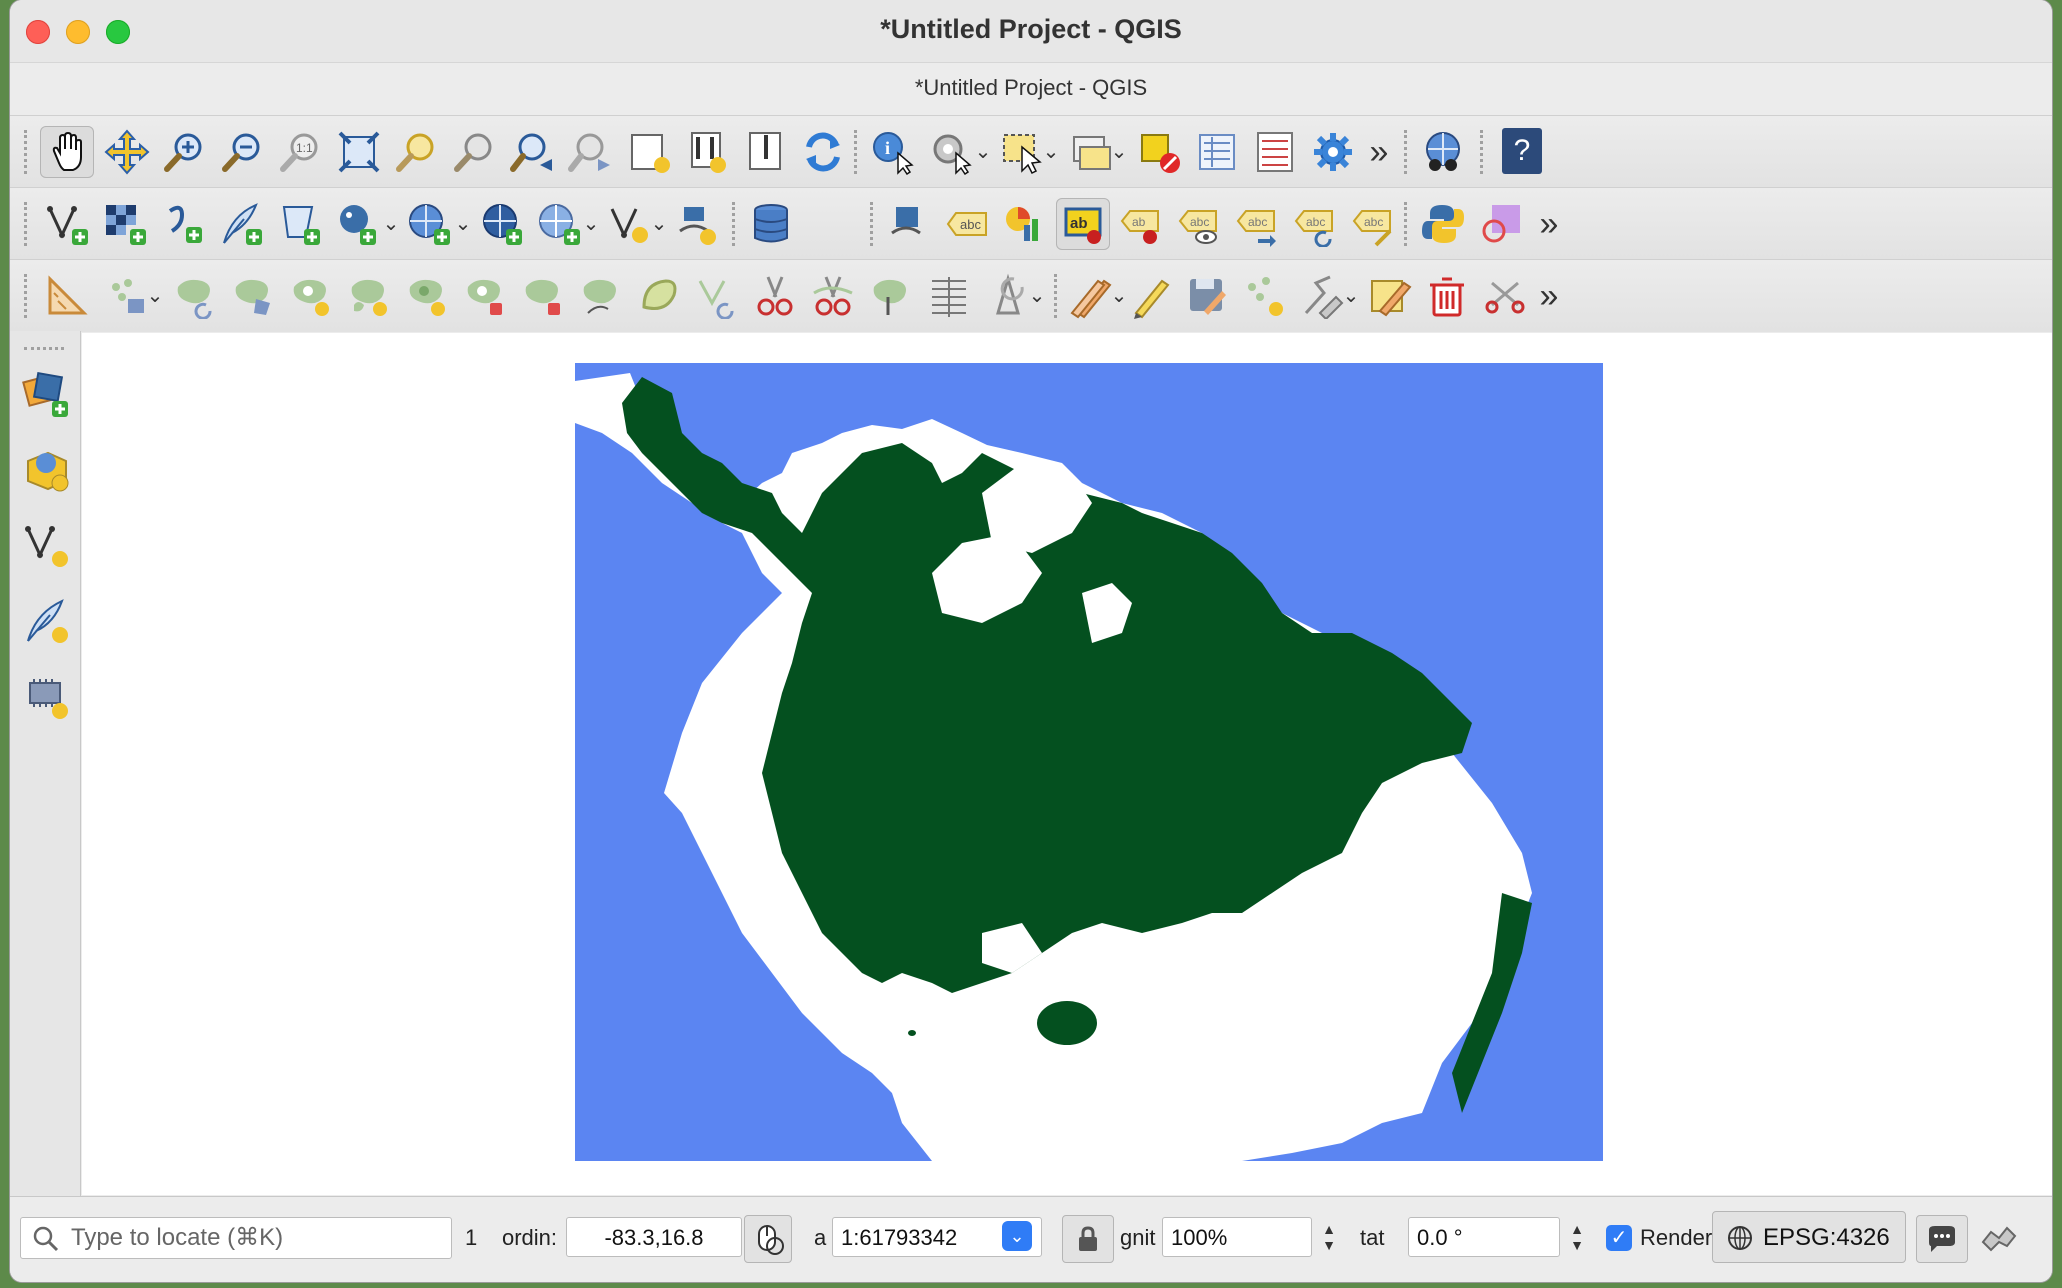  What do you see at coordinates (967, 224) in the screenshot?
I see `label-abc-tool: abc` at bounding box center [967, 224].